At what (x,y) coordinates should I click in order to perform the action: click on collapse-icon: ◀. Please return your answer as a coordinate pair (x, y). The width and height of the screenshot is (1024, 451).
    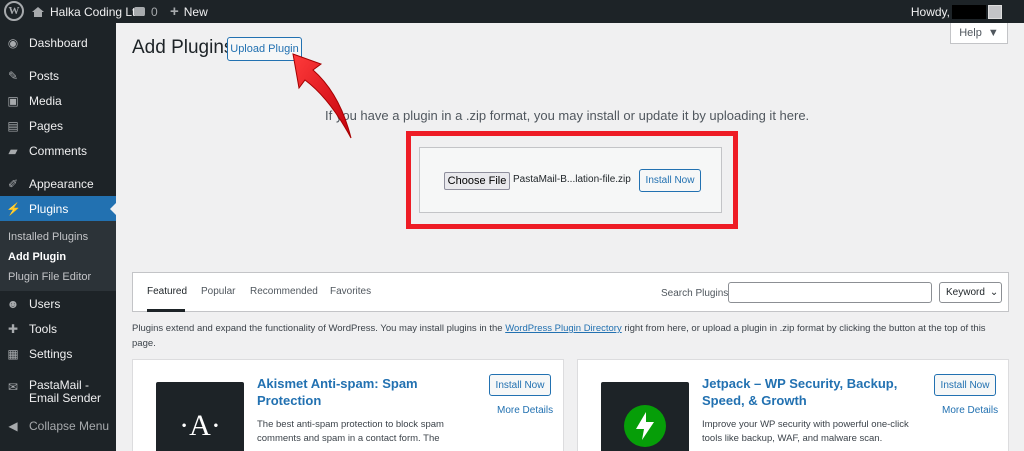
    Looking at the image, I should click on (13, 426).